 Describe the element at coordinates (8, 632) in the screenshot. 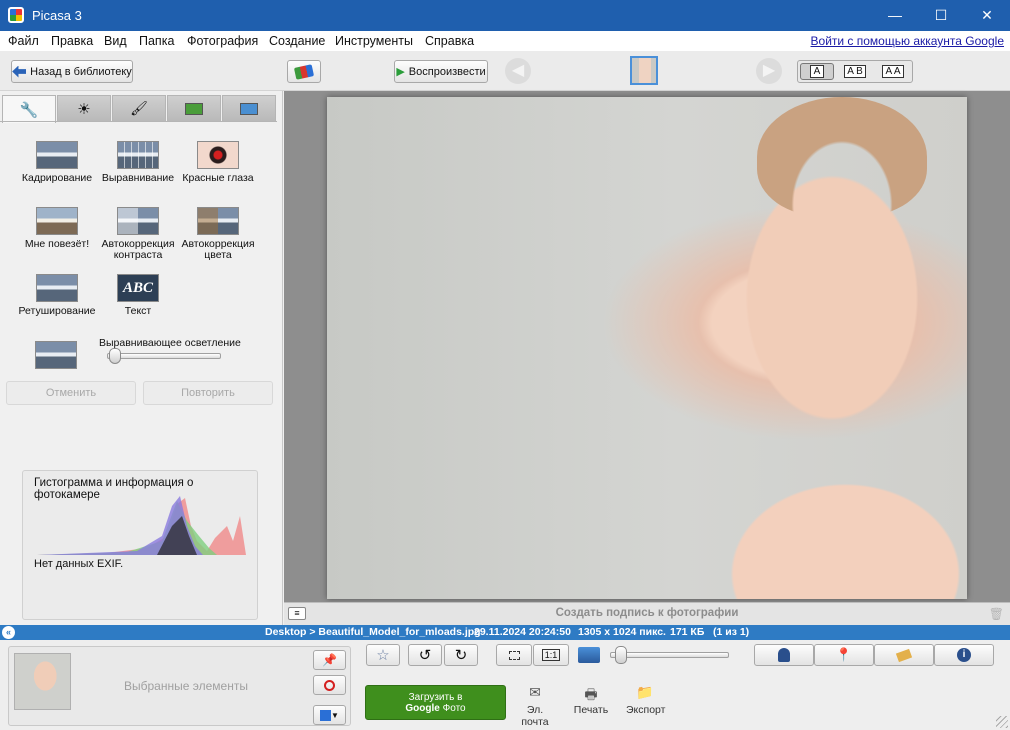

I see `collapse-tray-icon: «` at that location.